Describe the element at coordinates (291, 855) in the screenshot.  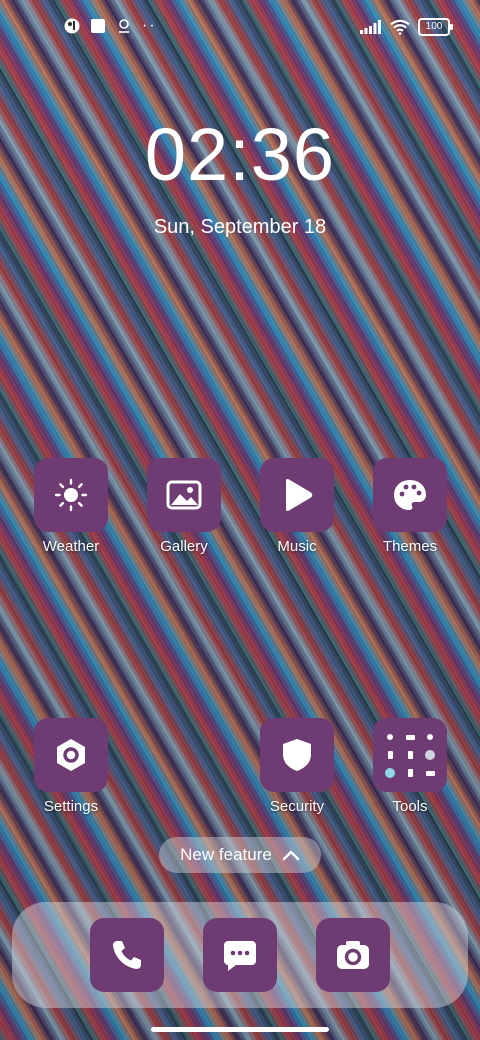
I see `chevron-up-icon` at that location.